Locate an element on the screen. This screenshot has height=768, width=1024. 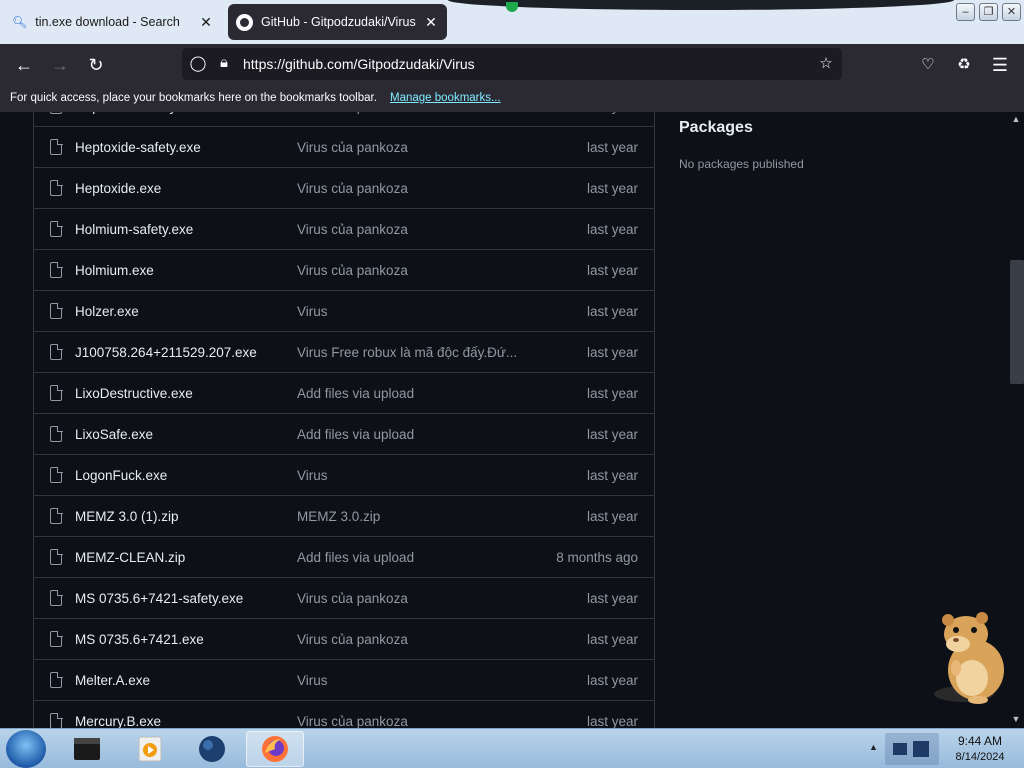
globe-app-icon is located at coordinates (212, 749).